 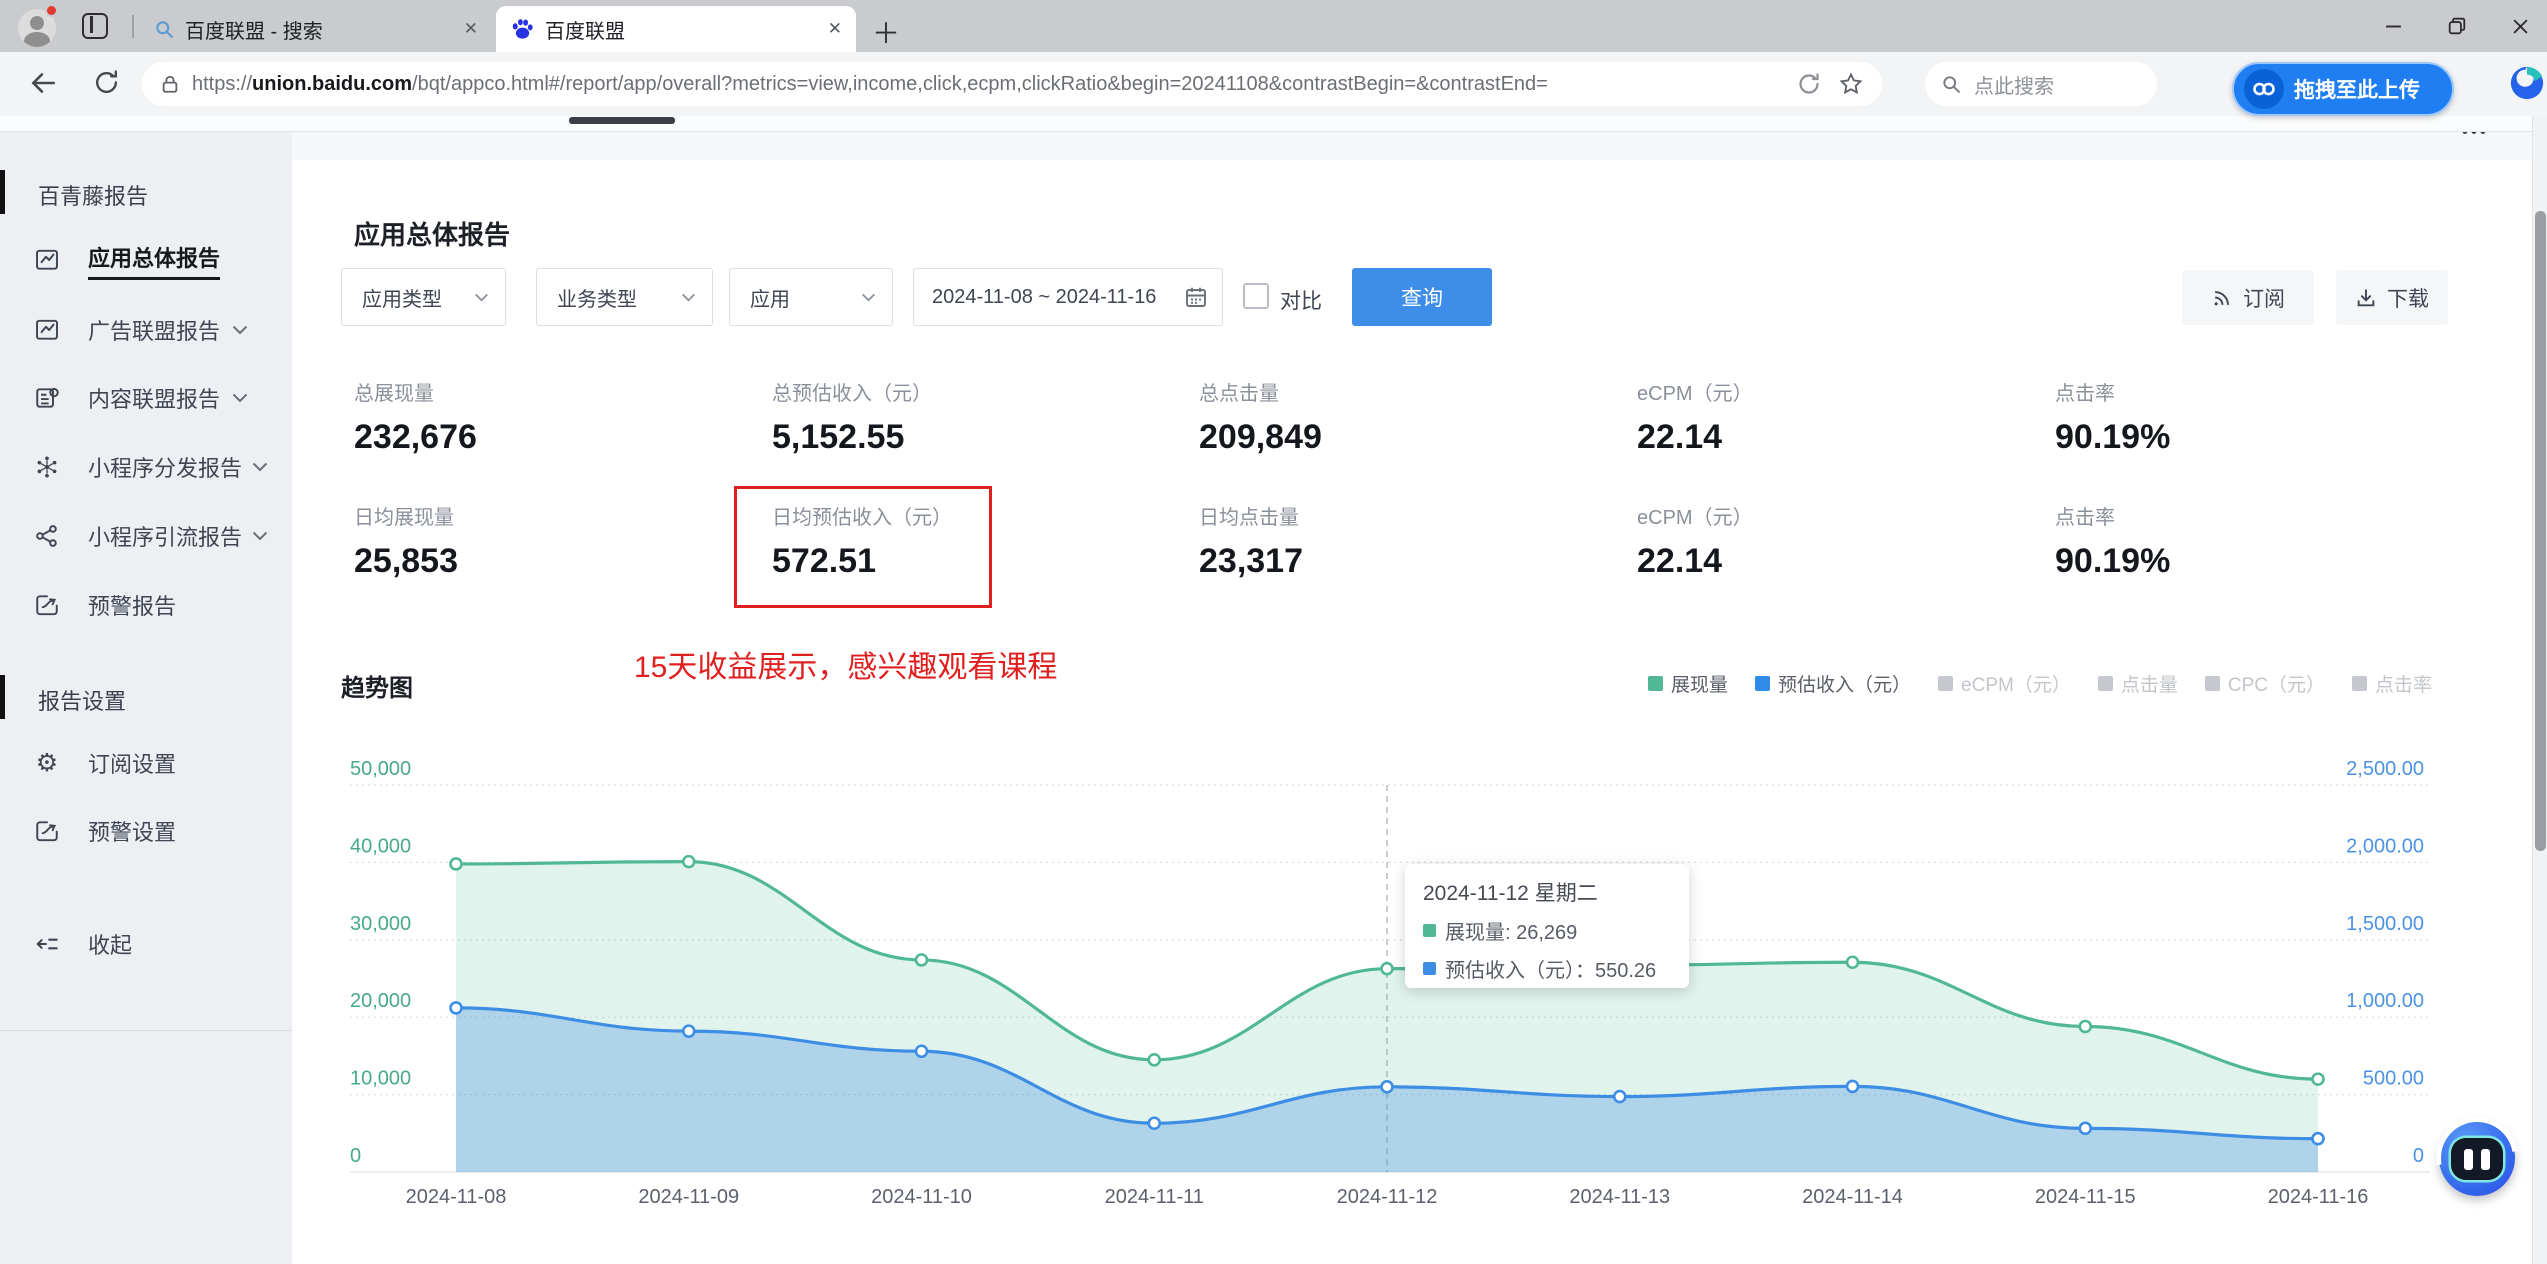 I want to click on tab-search: 百度联盟 - 搜索 ✕, so click(x=316, y=29).